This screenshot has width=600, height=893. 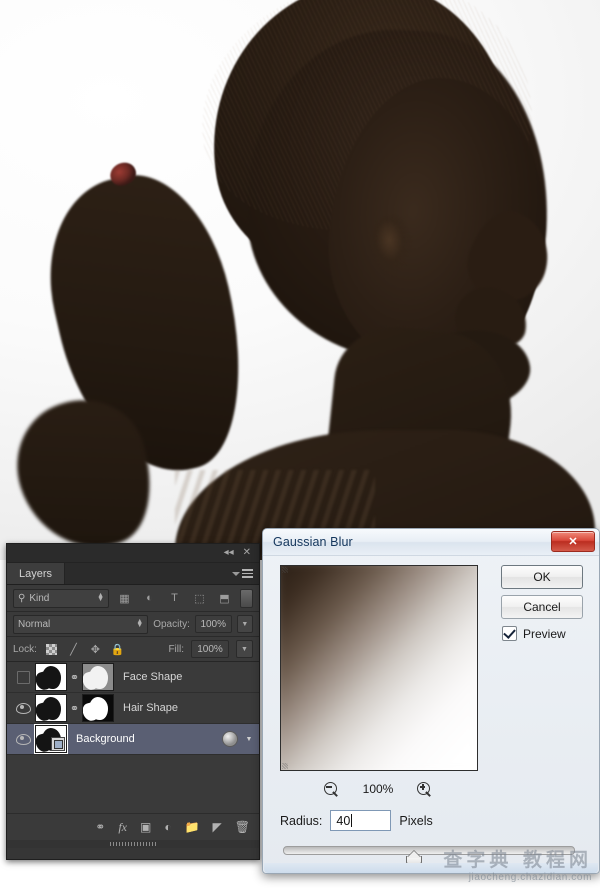 What do you see at coordinates (244, 649) in the screenshot?
I see `fill-slider-caret-icon: ▼` at bounding box center [244, 649].